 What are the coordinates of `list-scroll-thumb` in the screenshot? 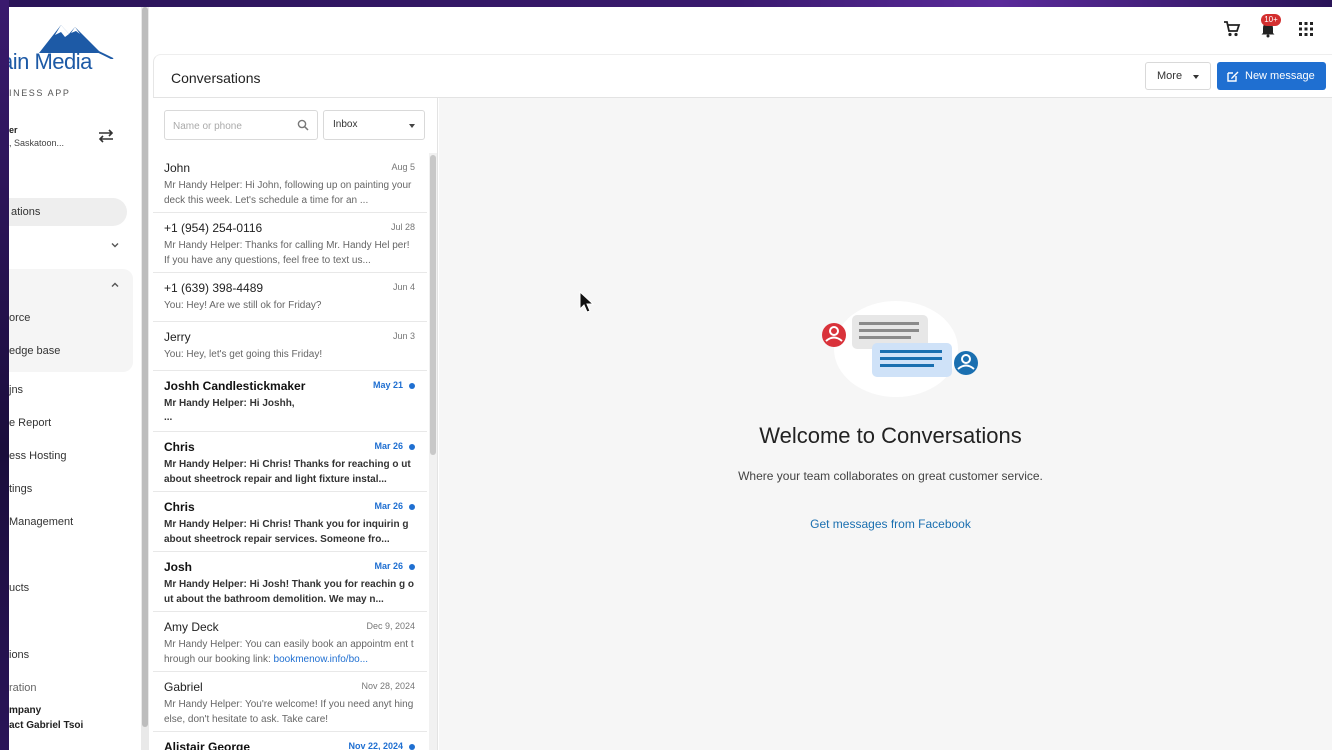 It's located at (433, 305).